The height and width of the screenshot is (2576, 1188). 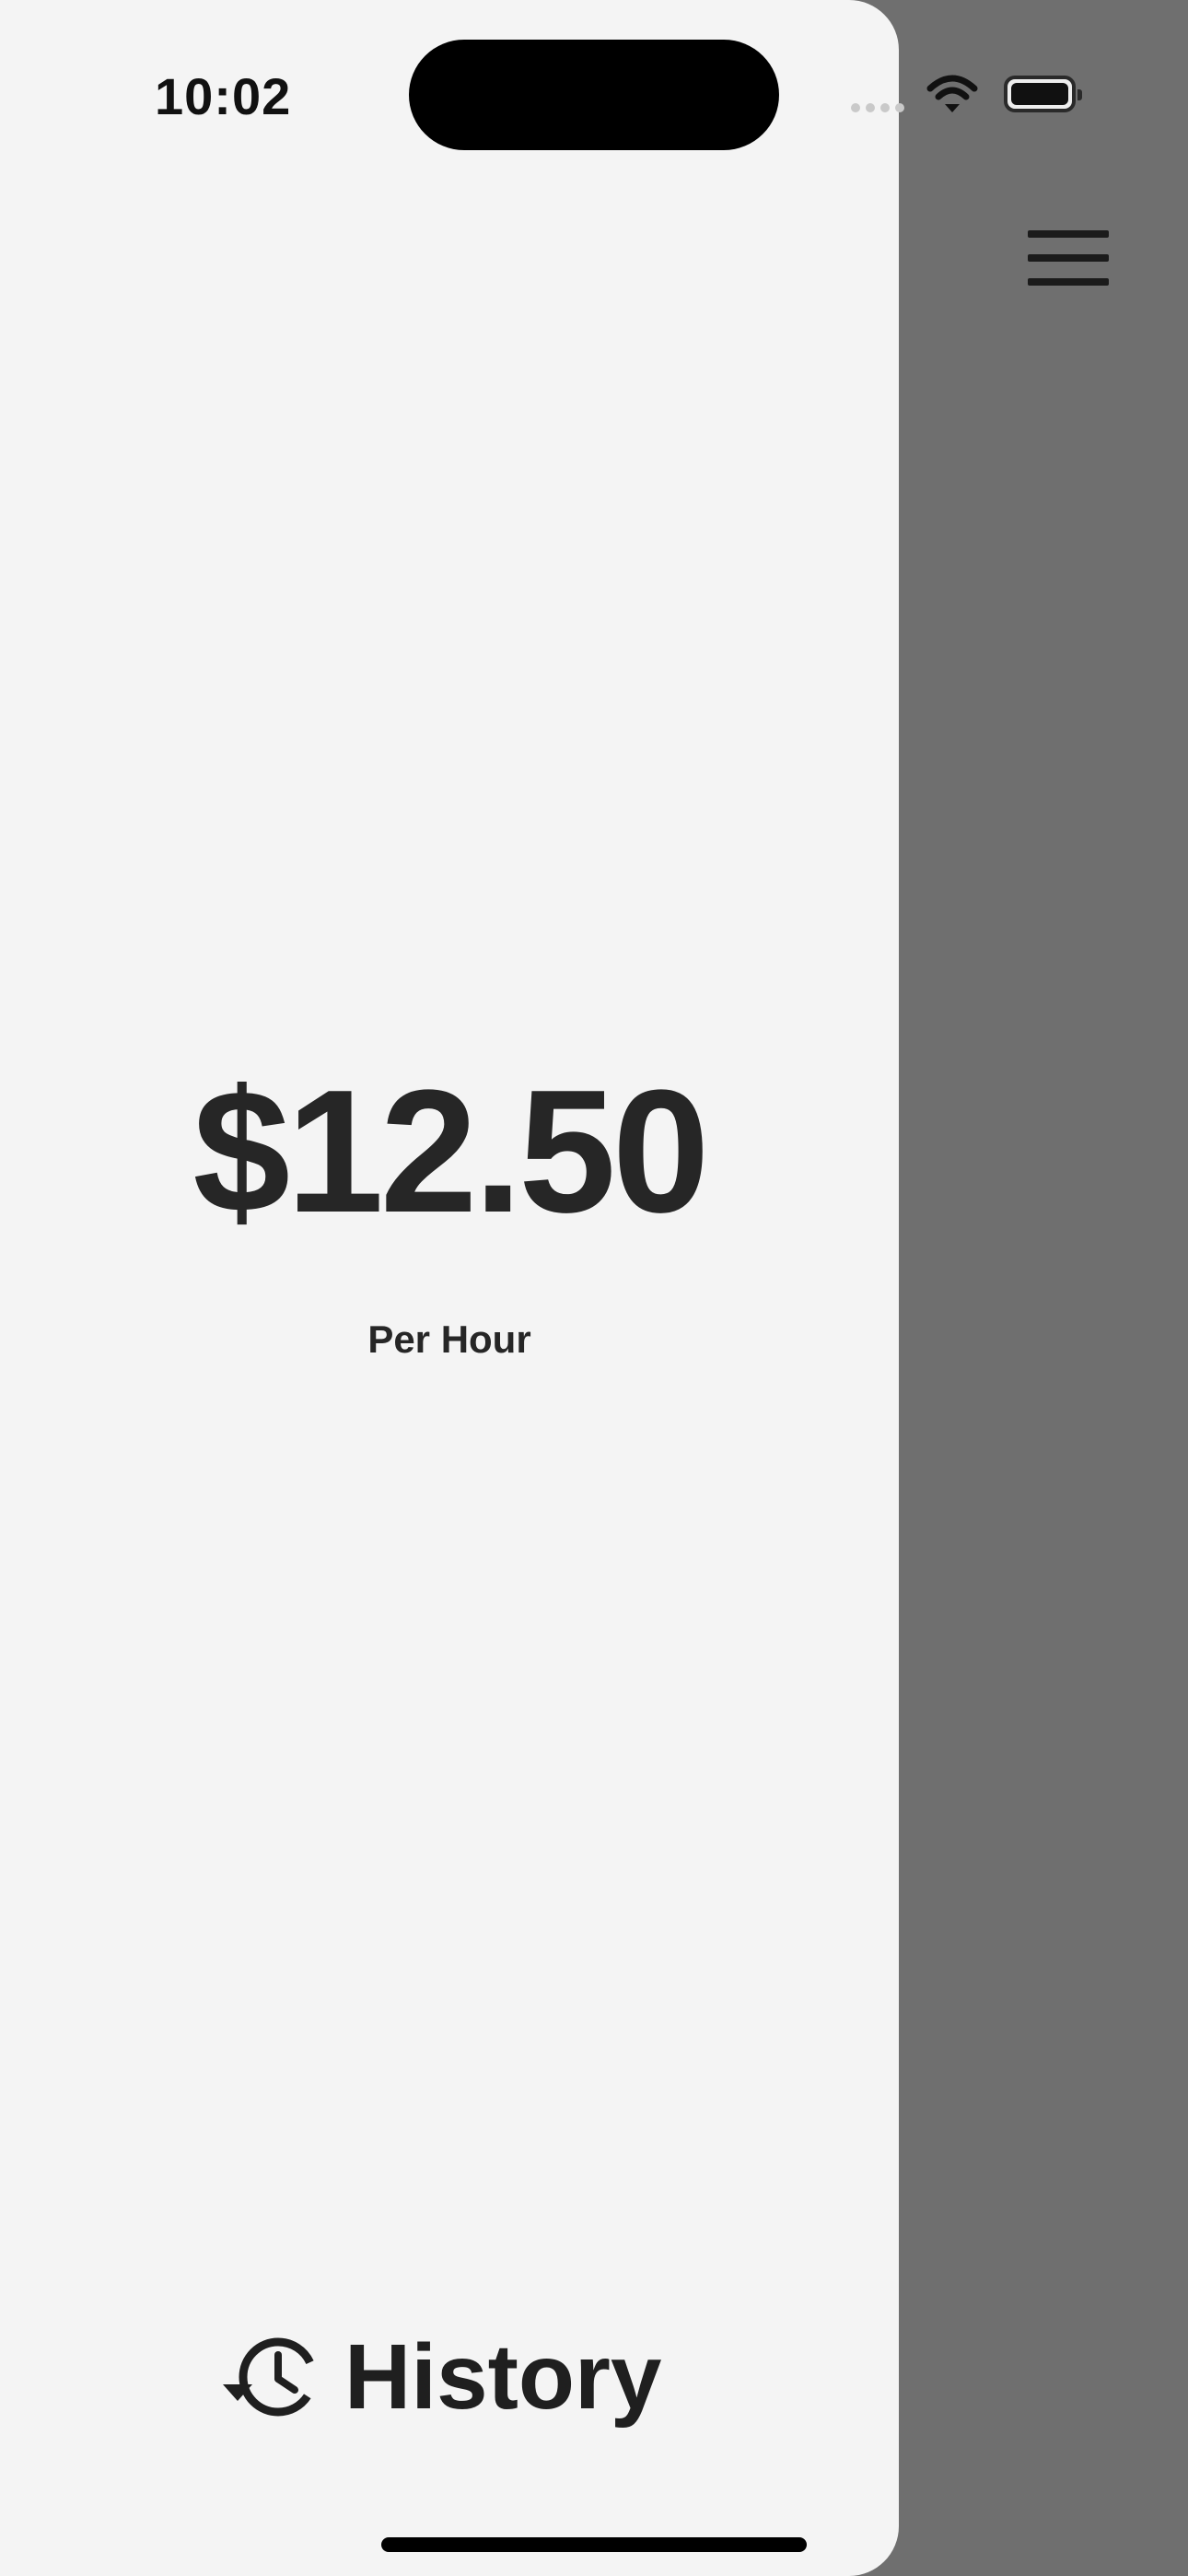 I want to click on hourly-rate-value: $12.50, so click(x=451, y=1151).